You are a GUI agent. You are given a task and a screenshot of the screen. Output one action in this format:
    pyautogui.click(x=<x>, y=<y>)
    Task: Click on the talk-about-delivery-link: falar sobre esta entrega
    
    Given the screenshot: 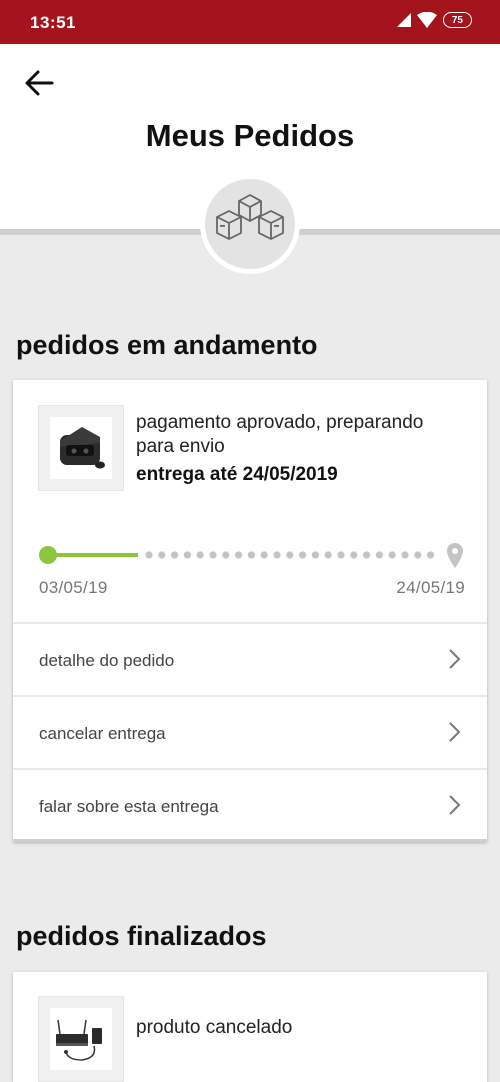 What is the action you would take?
    pyautogui.click(x=250, y=804)
    